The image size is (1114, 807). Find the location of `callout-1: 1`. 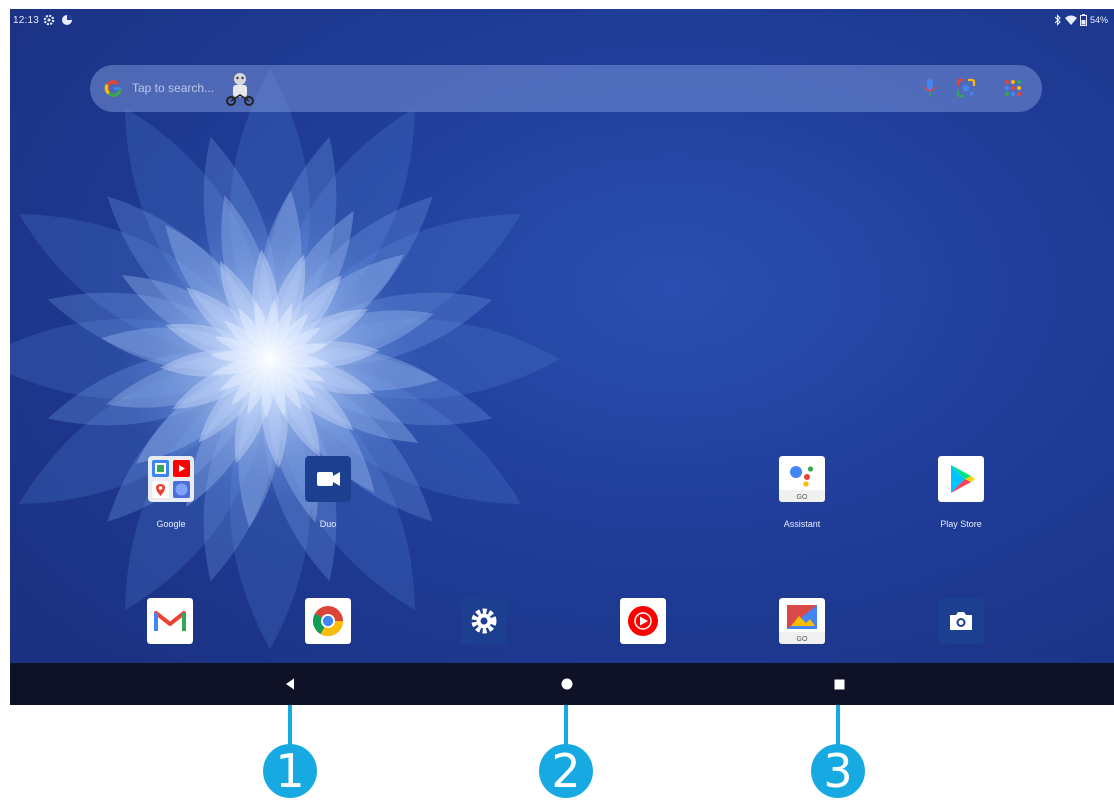

callout-1: 1 is located at coordinates (290, 771).